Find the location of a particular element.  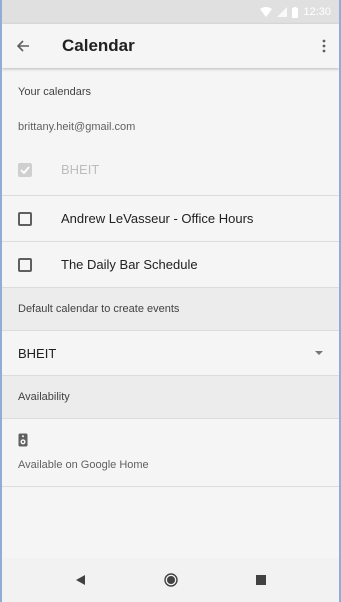

dropdown-arrow-icon is located at coordinates (319, 353).